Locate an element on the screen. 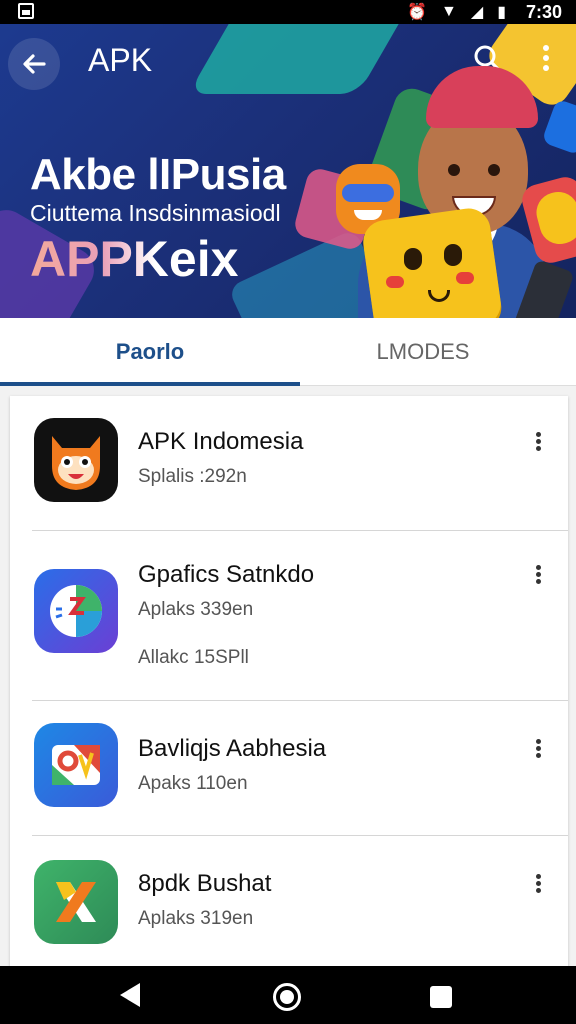 The width and height of the screenshot is (576, 1024). gallery-icon is located at coordinates (26, 11).